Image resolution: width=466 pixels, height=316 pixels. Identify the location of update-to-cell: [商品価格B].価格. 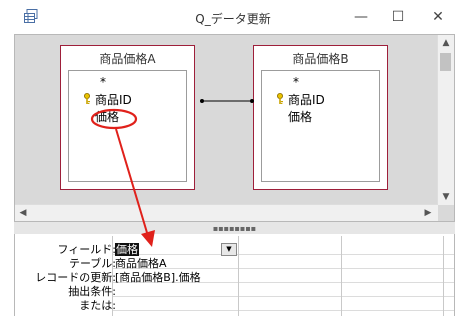
(158, 277).